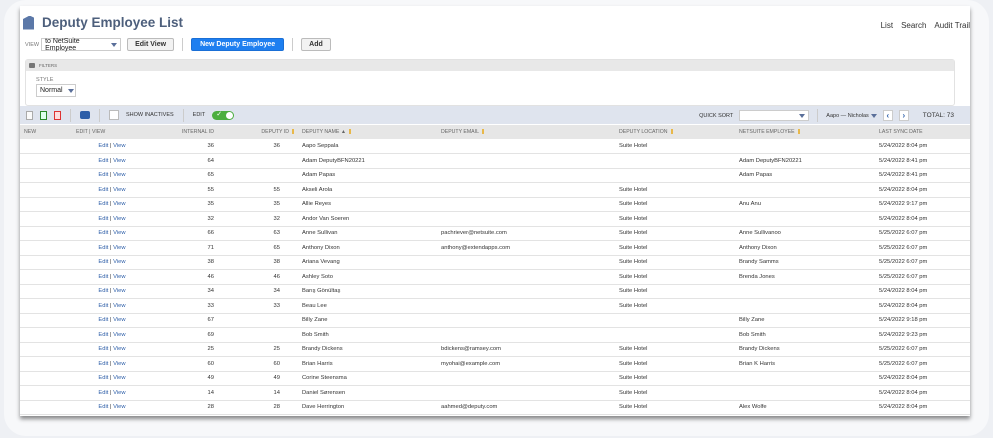 The width and height of the screenshot is (993, 438). I want to click on column-header-netsuite-employee: NETSUITE EMPLOYEE, so click(805, 132).